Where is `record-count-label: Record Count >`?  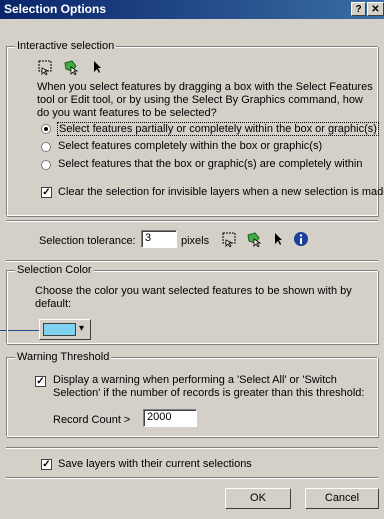 record-count-label: Record Count > is located at coordinates (92, 420).